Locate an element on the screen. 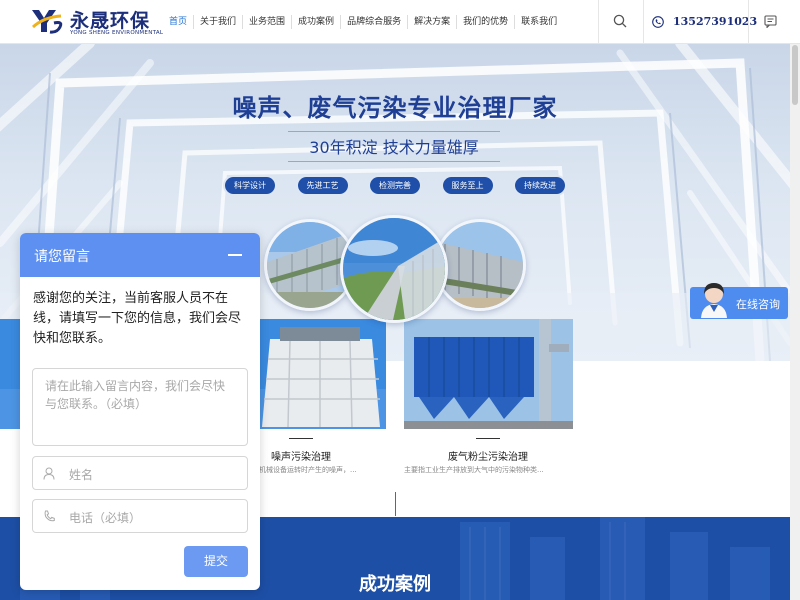 This screenshot has width=800, height=600. message-icon is located at coordinates (770, 21).